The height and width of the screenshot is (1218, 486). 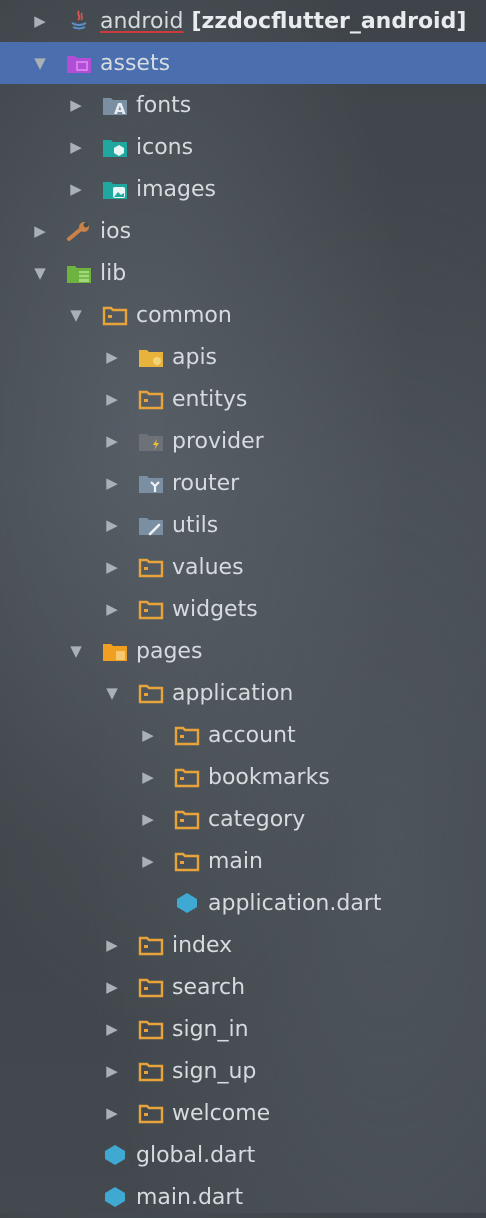 I want to click on tree-item-label: router, so click(x=206, y=483).